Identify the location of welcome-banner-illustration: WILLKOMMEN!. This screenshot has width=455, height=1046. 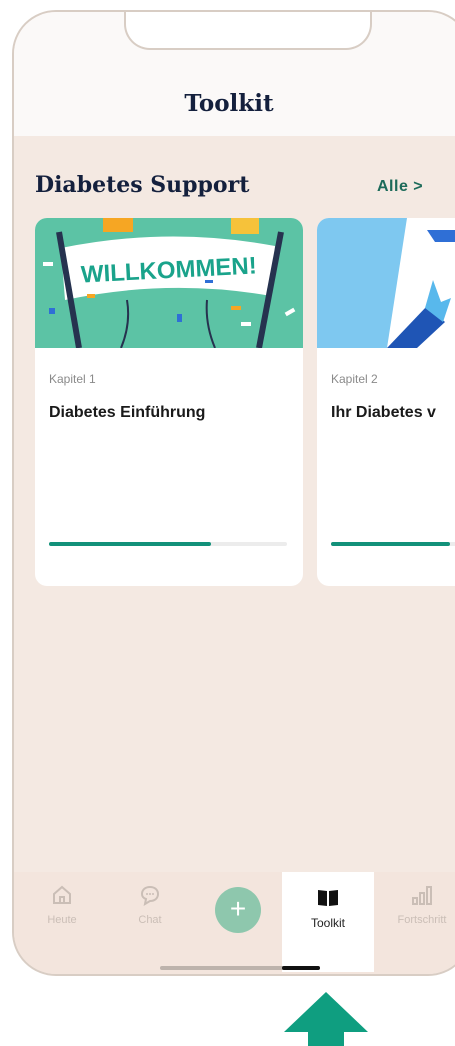
(169, 283).